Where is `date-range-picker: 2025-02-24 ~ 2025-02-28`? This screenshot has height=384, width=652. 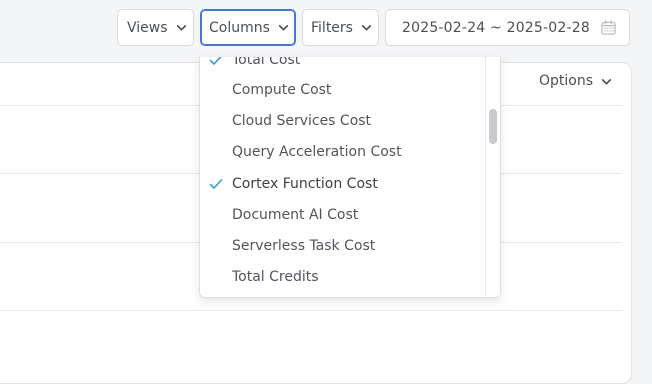 date-range-picker: 2025-02-24 ~ 2025-02-28 is located at coordinates (507, 27).